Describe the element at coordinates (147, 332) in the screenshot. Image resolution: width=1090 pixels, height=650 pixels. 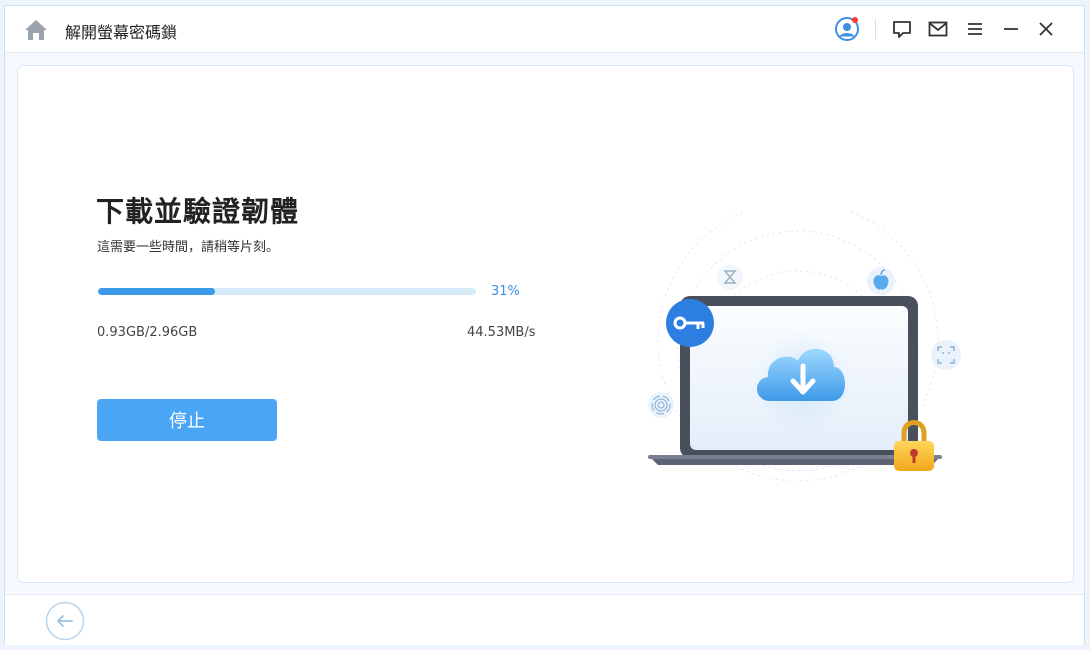
I see `downloaded-size: 0.93GB/2.96GB` at that location.